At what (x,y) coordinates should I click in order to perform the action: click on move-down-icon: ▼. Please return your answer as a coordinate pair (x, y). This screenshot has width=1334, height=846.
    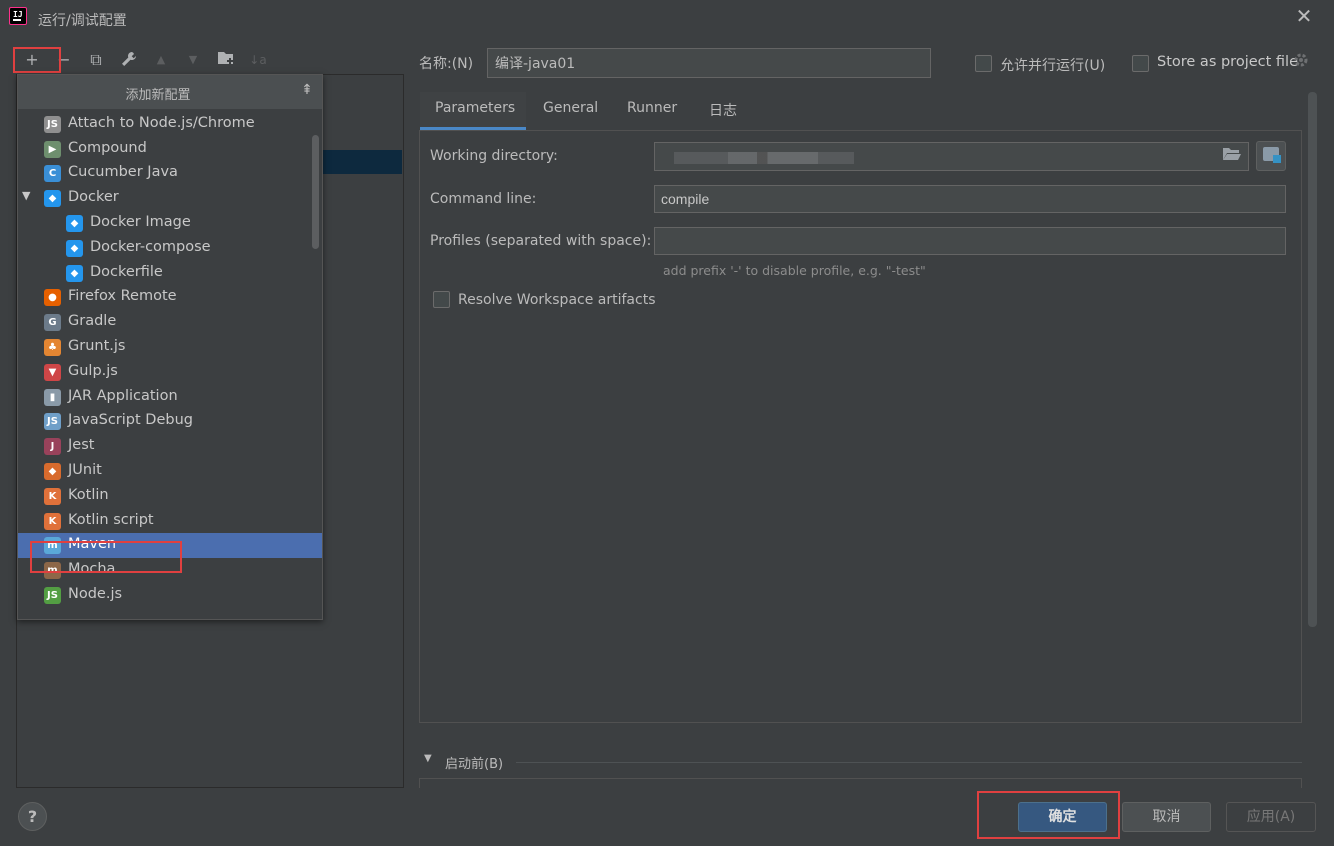
    Looking at the image, I should click on (193, 60).